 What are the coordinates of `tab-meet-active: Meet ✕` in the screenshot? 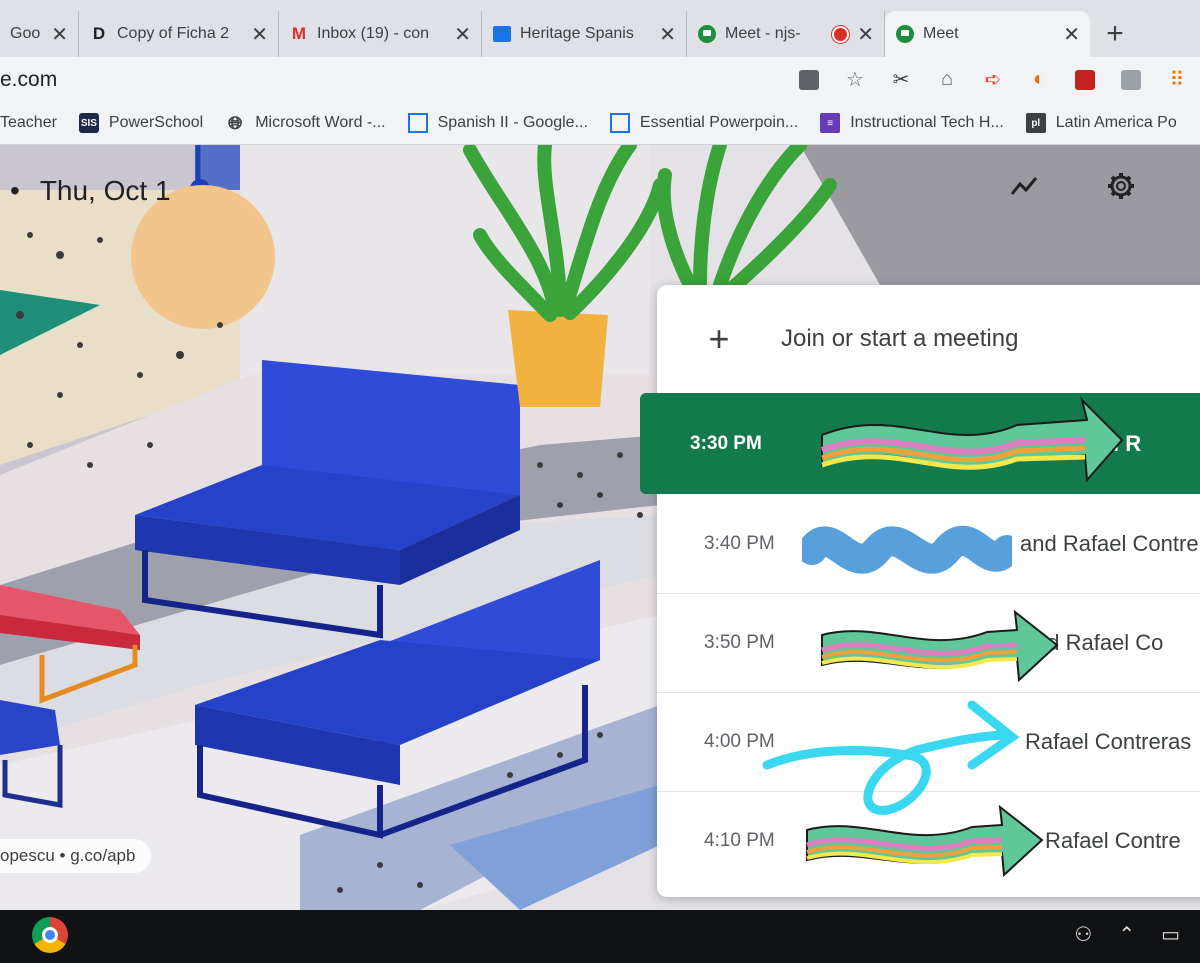 It's located at (987, 34).